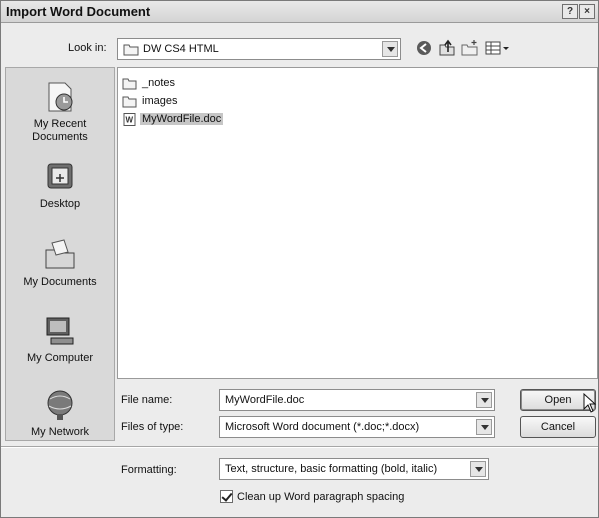  What do you see at coordinates (60, 432) in the screenshot?
I see `place-label: My Network` at bounding box center [60, 432].